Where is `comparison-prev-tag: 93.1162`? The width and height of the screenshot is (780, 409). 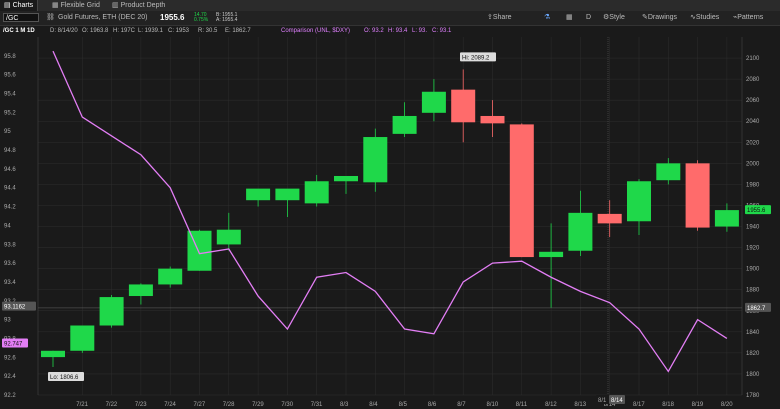 comparison-prev-tag: 93.1162 is located at coordinates (15, 308).